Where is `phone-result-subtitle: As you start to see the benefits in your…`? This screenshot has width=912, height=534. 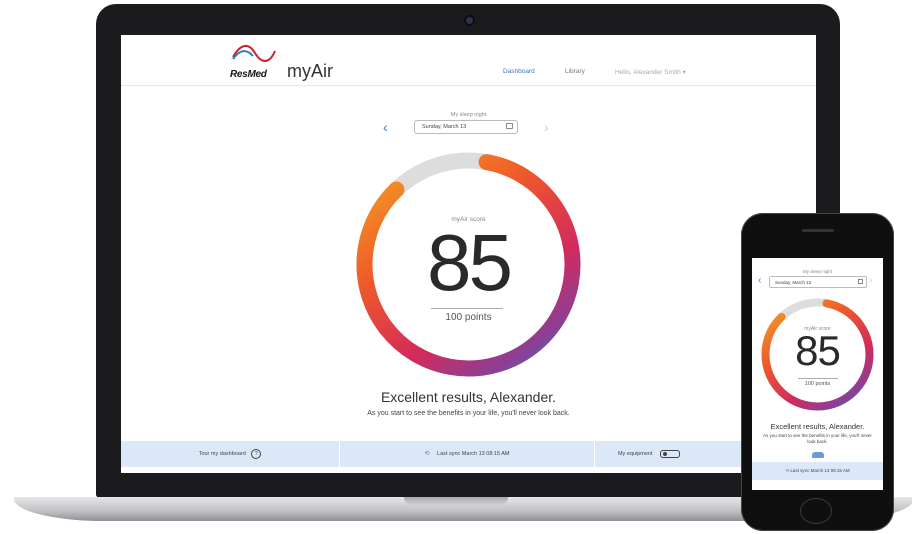
phone-result-subtitle: As you start to see the benefits in your… is located at coordinates (817, 438).